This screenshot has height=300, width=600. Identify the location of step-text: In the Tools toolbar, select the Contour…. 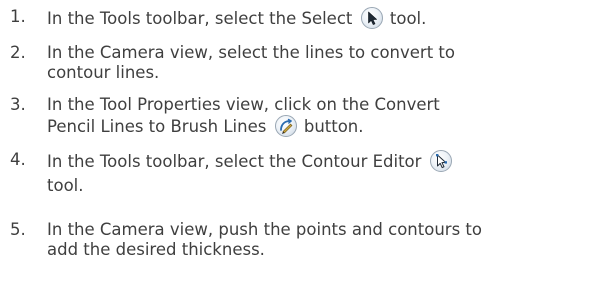
(321, 173).